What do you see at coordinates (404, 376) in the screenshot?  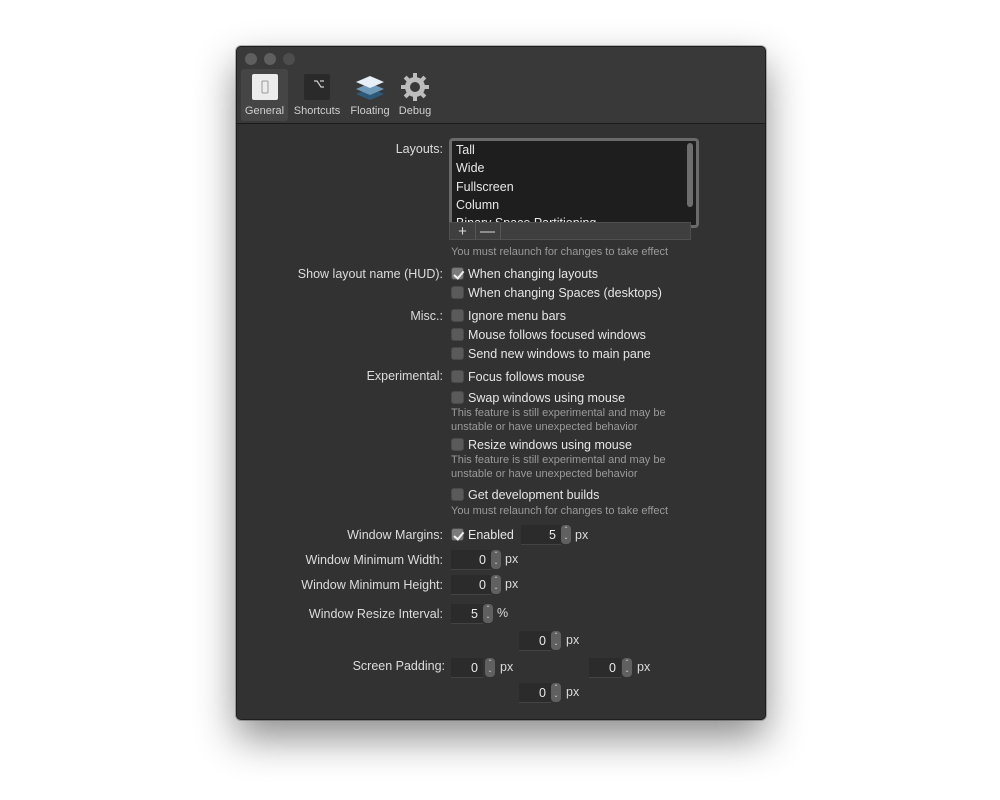 I see `experimental-label: Experimental:` at bounding box center [404, 376].